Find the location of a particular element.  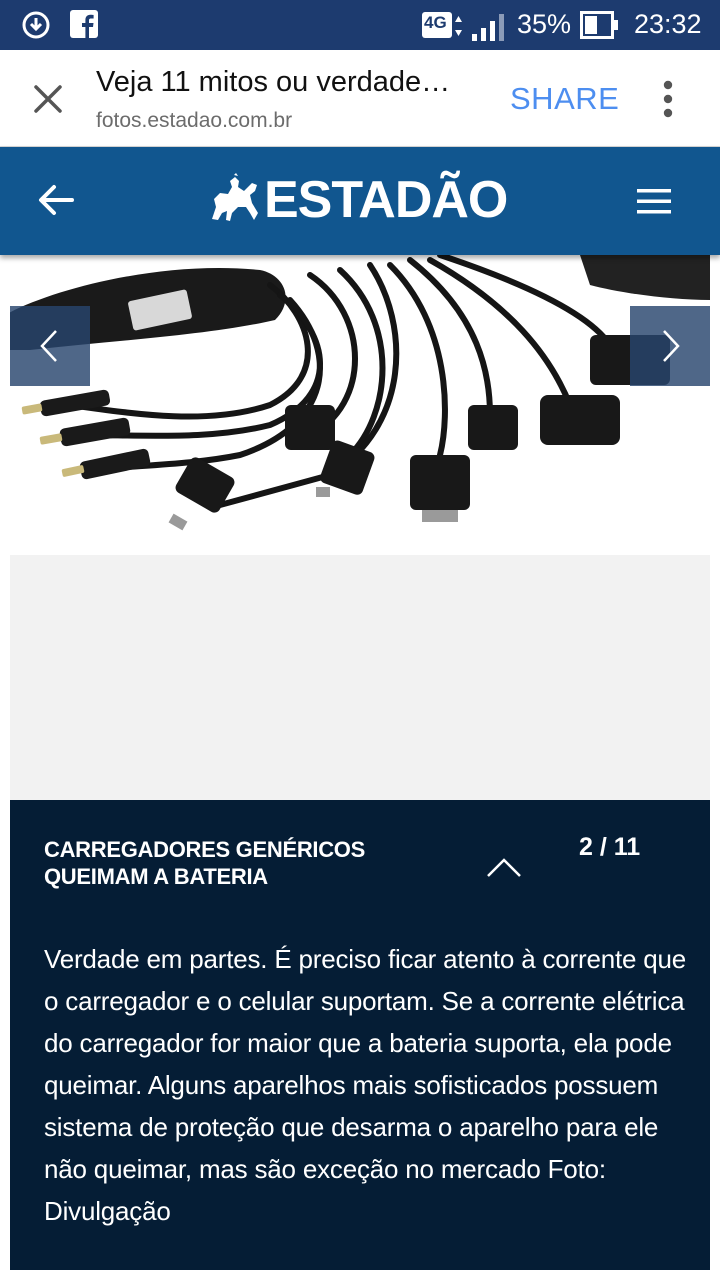

share-button: SHARE is located at coordinates (564, 99).